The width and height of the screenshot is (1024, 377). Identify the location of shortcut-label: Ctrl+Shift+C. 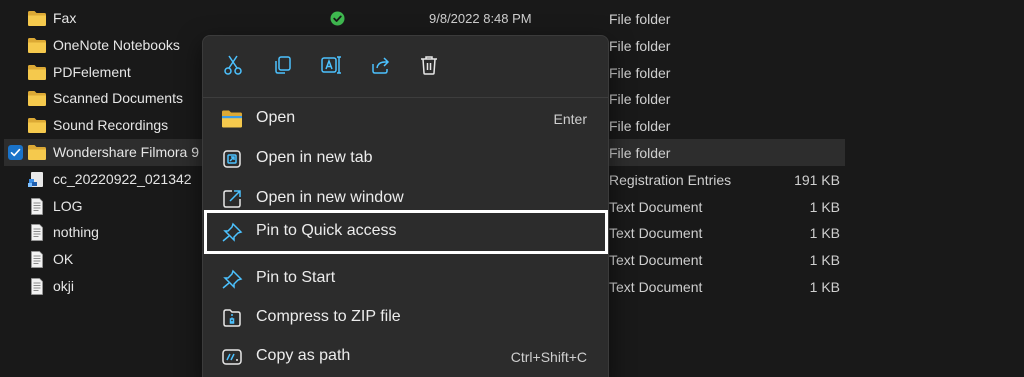
(548, 357).